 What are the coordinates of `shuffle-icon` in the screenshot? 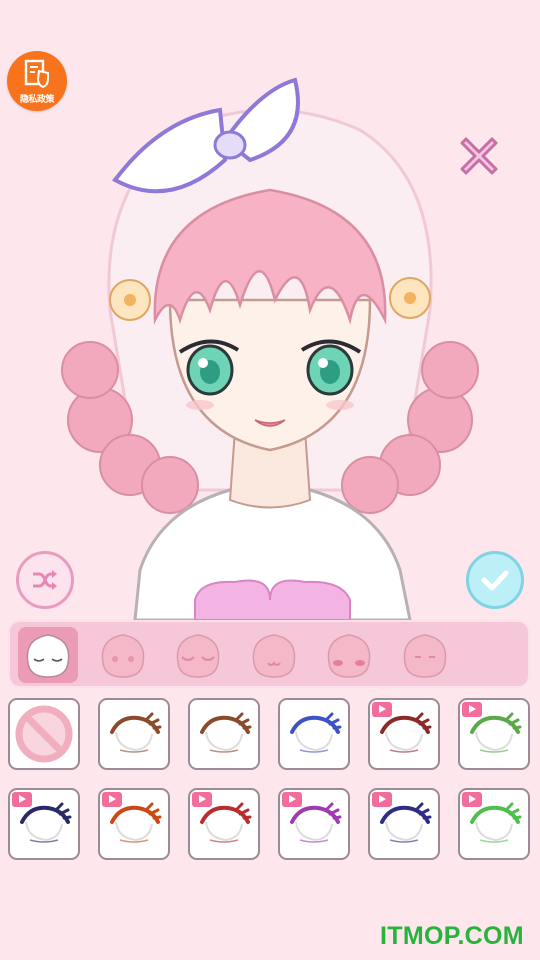 It's located at (45, 580).